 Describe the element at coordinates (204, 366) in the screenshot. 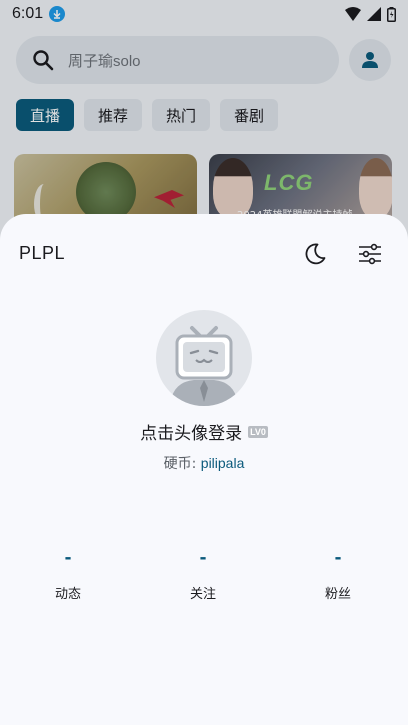

I see `bilibili-tv-icon` at that location.